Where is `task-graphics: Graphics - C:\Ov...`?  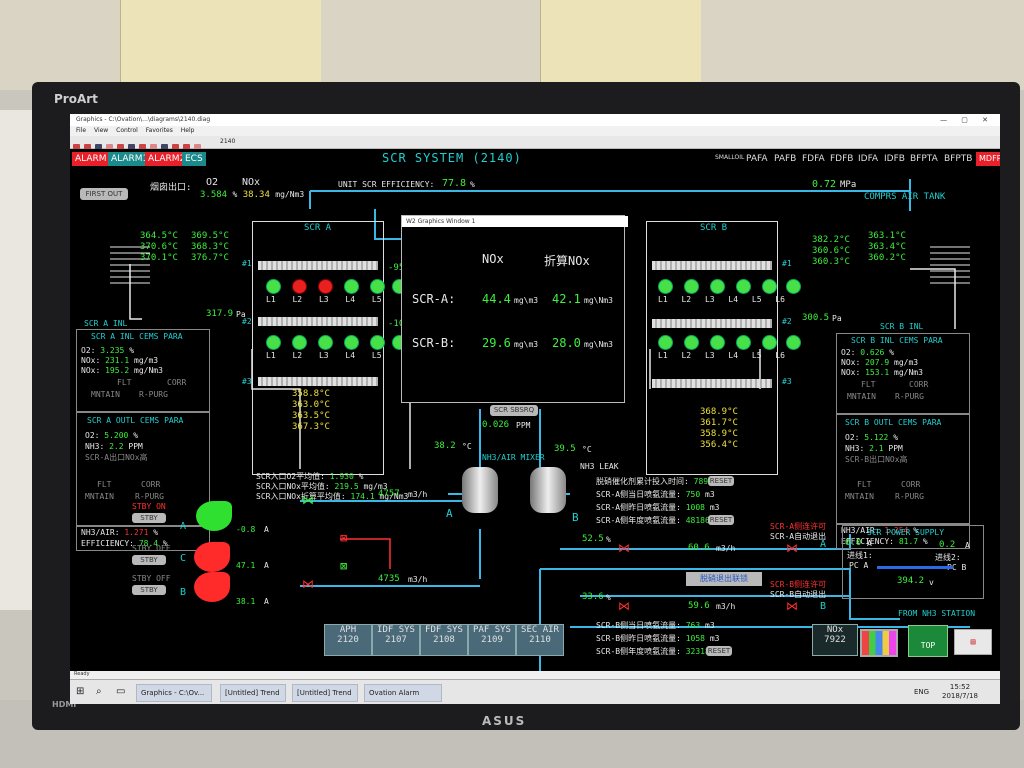 task-graphics: Graphics - C:\Ov... is located at coordinates (174, 693).